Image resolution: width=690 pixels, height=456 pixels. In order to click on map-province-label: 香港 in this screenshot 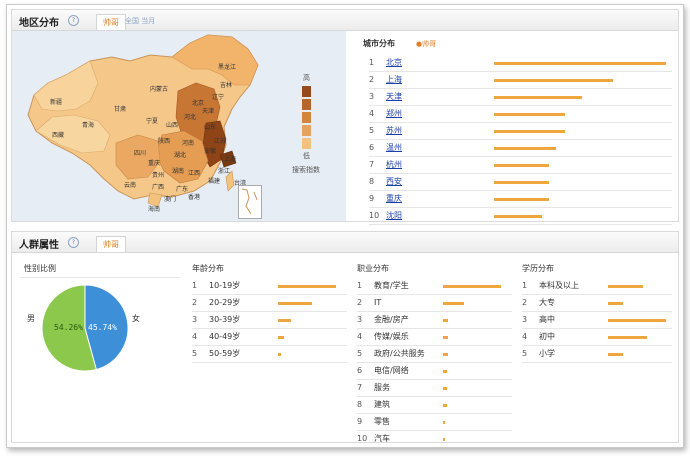, I will do `click(194, 197)`.